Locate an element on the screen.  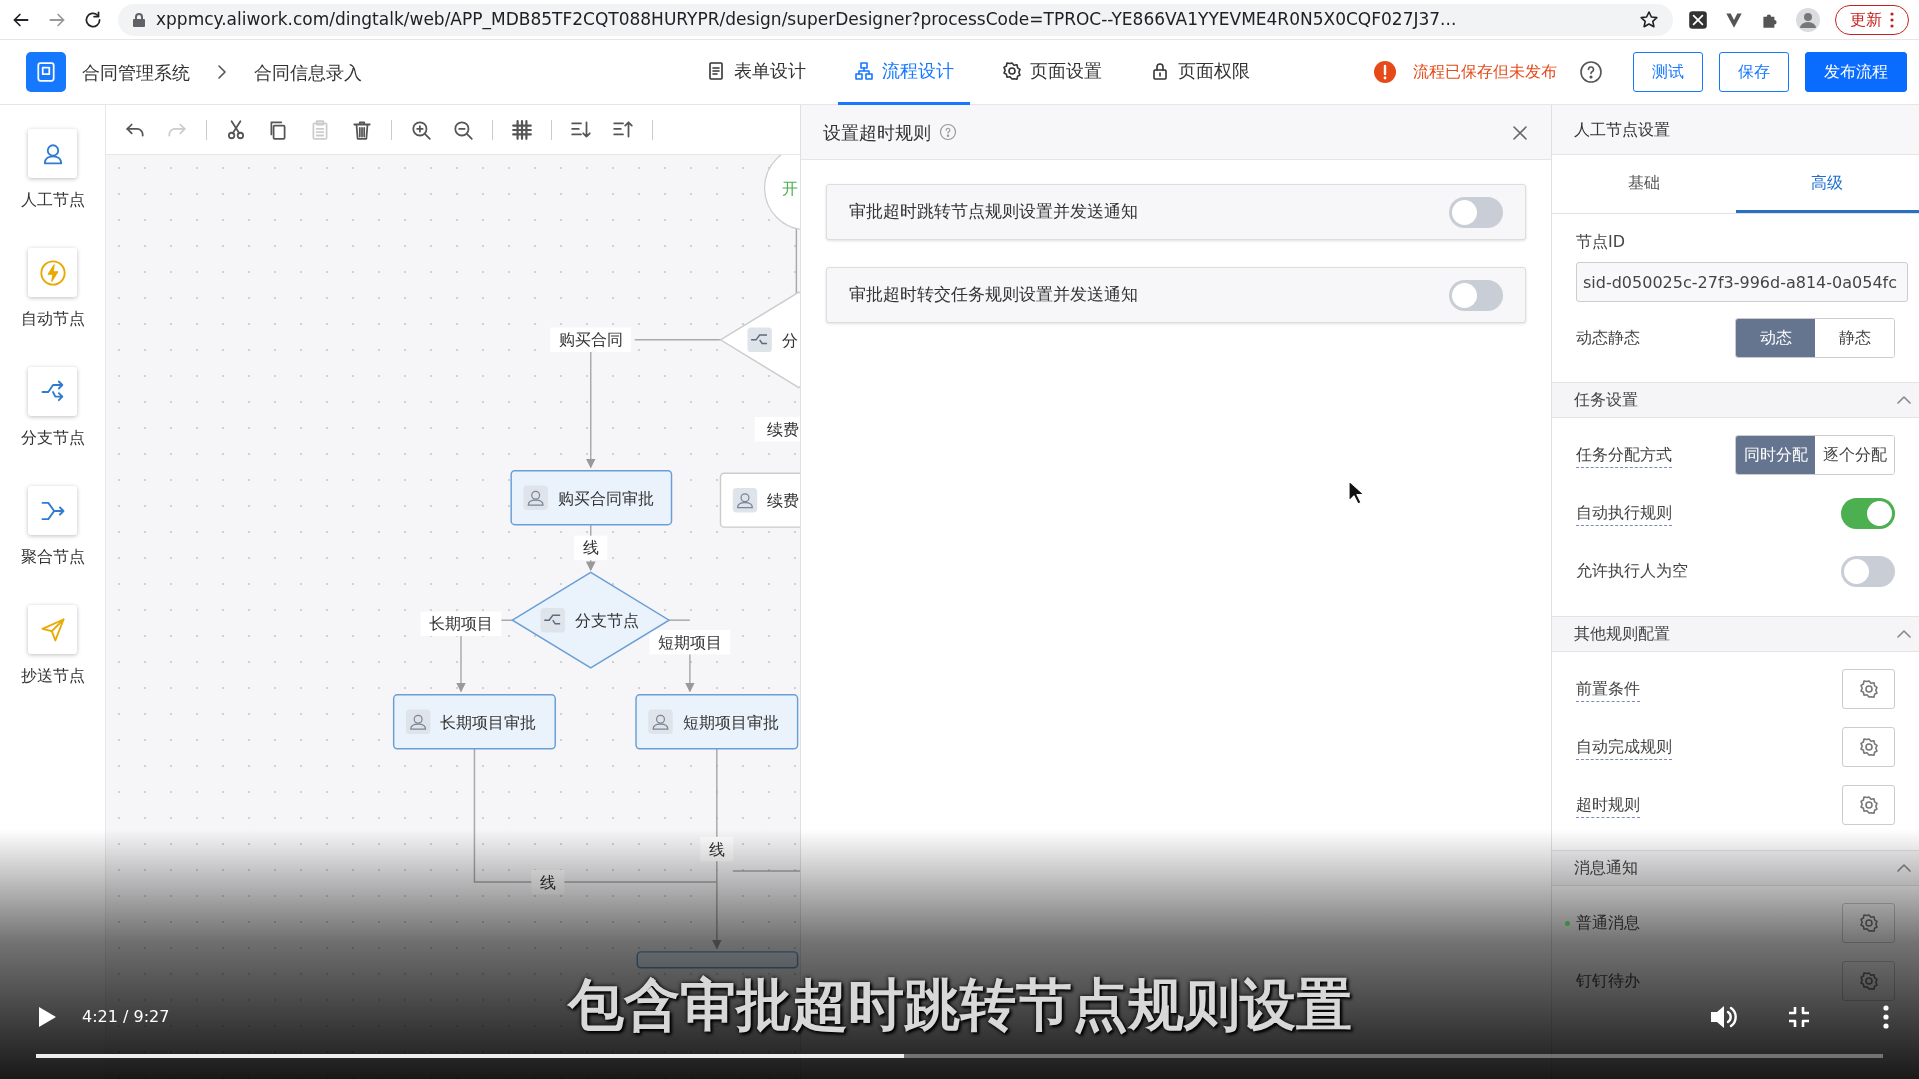
chevron-right-icon is located at coordinates (222, 72).